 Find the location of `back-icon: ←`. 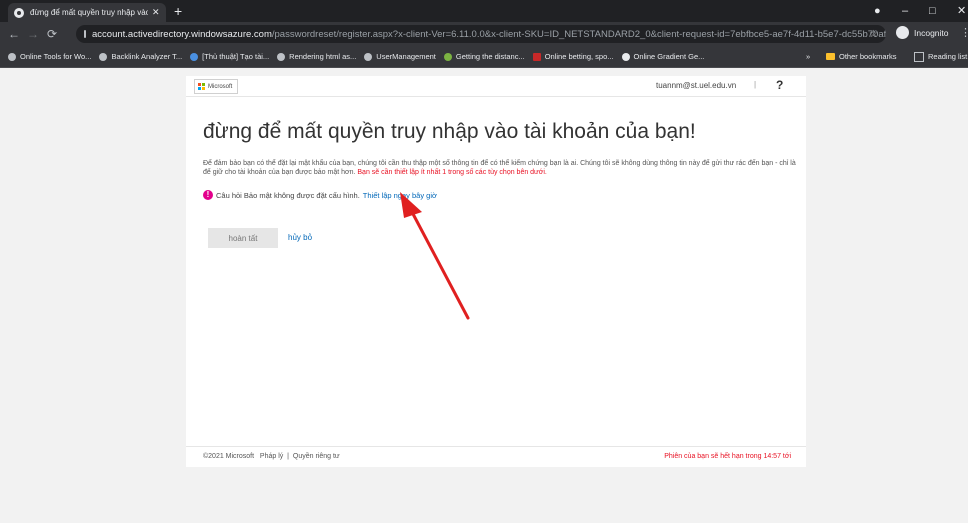

back-icon: ← is located at coordinates (14, 34).